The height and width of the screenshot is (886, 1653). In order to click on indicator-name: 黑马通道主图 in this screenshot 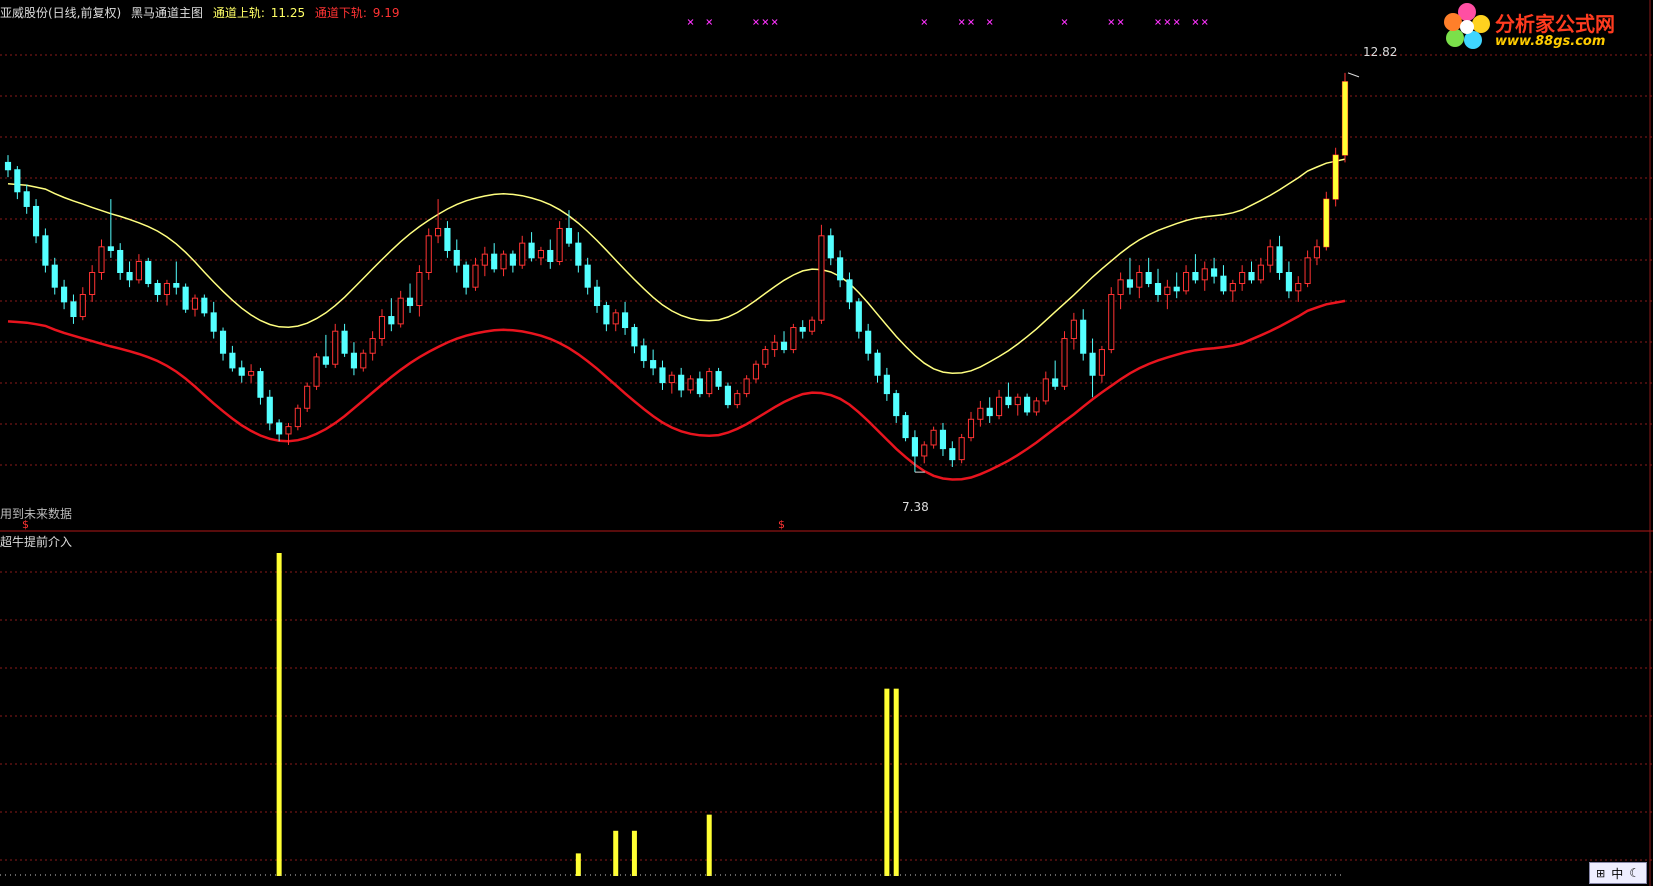, I will do `click(167, 13)`.